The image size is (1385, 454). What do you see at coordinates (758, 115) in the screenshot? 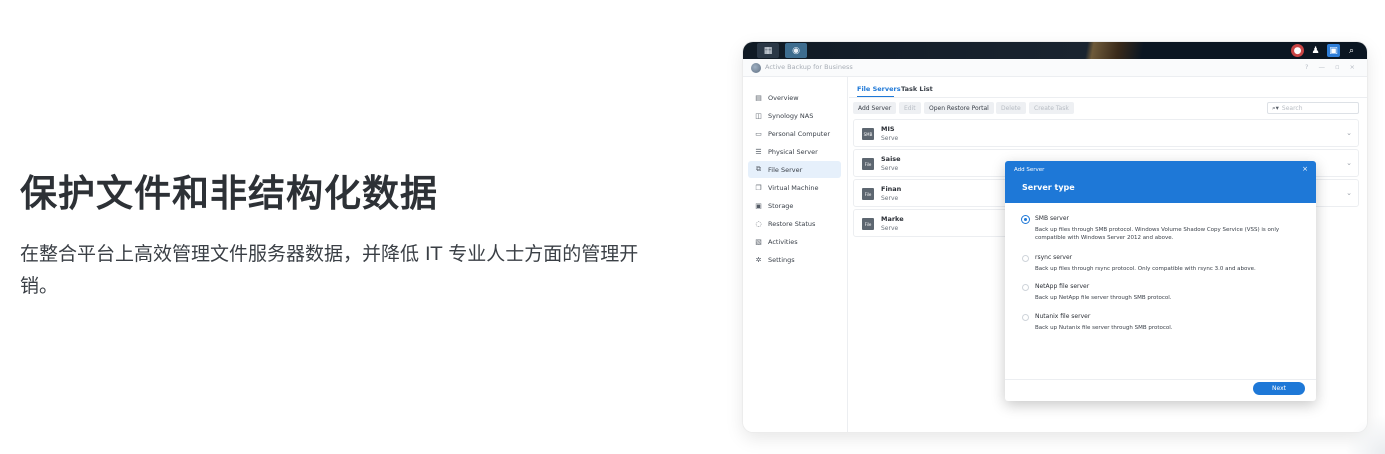
I see `nas-icon: ◫` at bounding box center [758, 115].